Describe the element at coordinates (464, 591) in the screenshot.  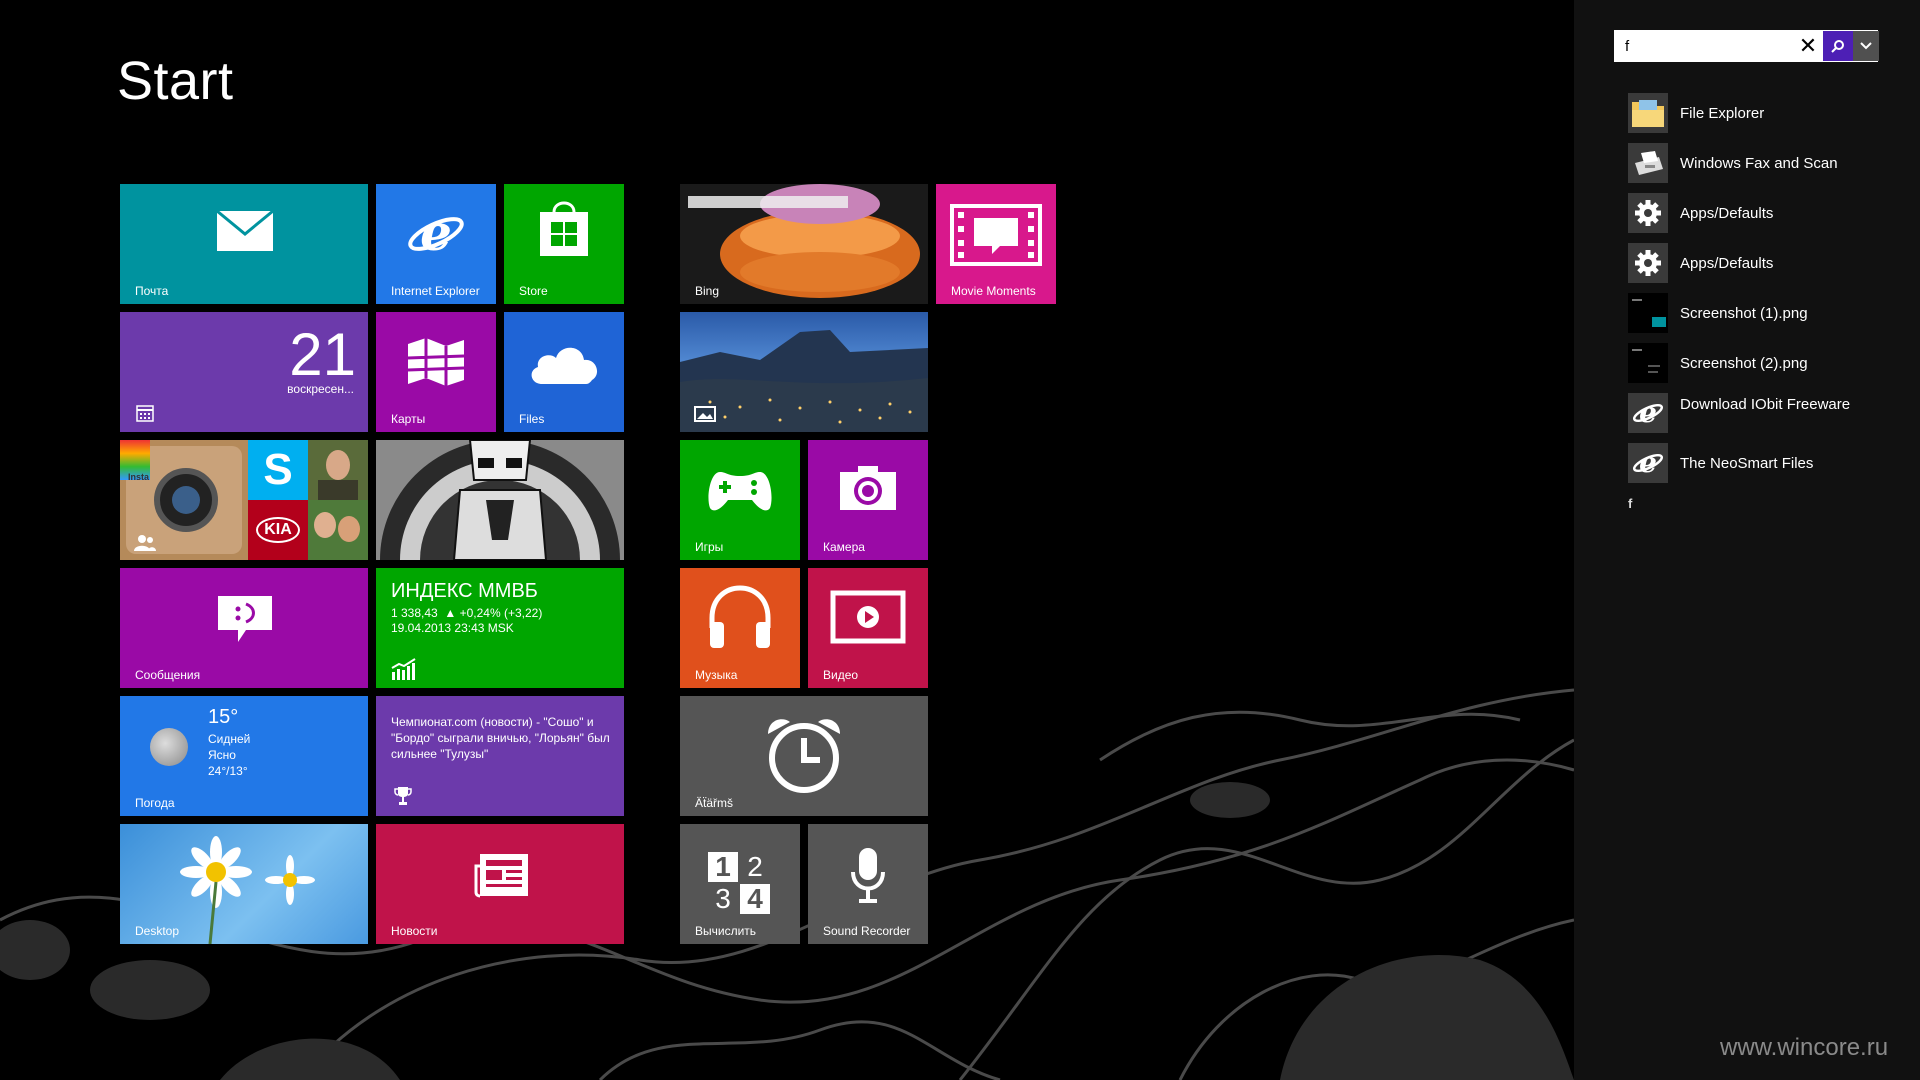
I see `finance-title: ИНДЕКС ММВБ` at that location.